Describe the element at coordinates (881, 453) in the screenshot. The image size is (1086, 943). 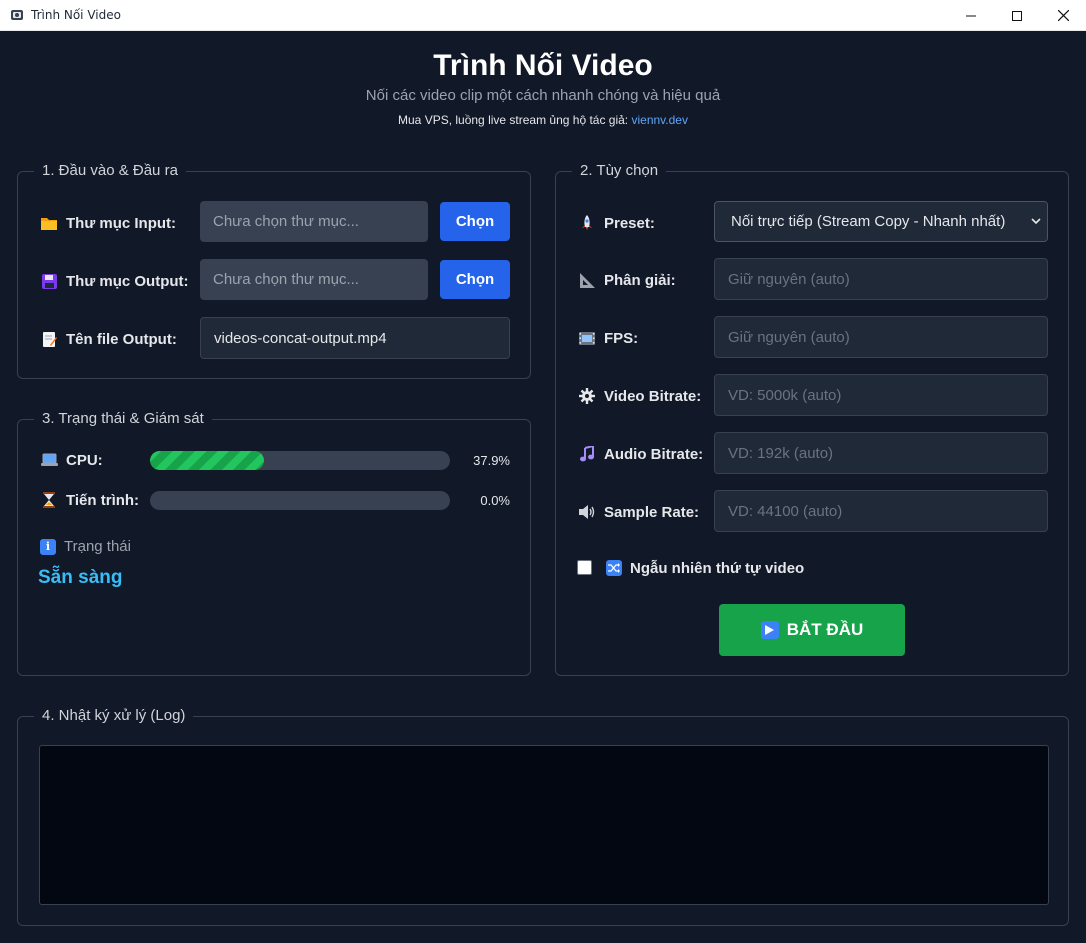
I see `audio-bitrate-field: VD: 192k (auto)` at that location.